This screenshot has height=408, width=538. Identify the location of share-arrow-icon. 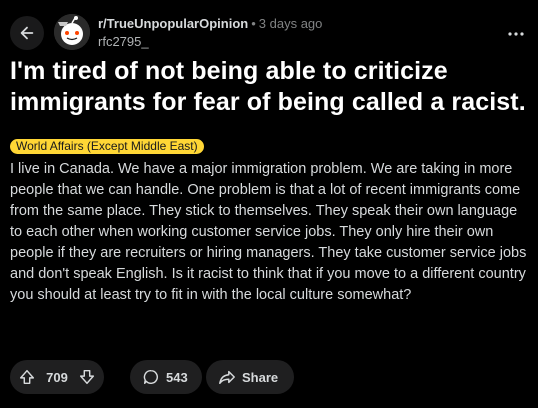
(227, 377).